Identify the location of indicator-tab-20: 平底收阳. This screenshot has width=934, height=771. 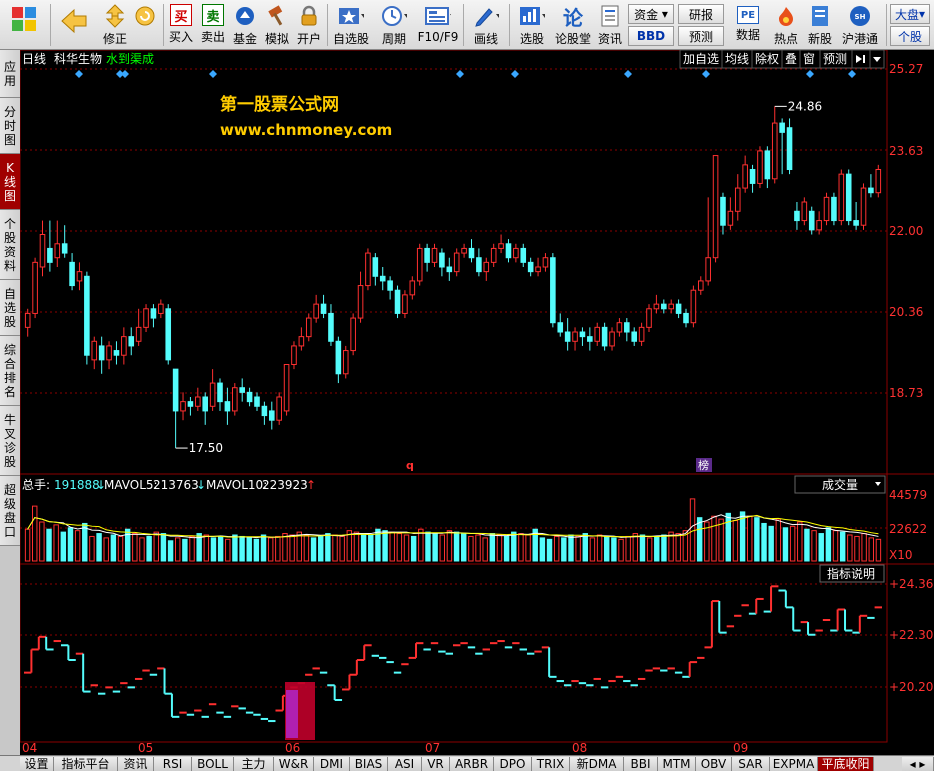
(846, 764).